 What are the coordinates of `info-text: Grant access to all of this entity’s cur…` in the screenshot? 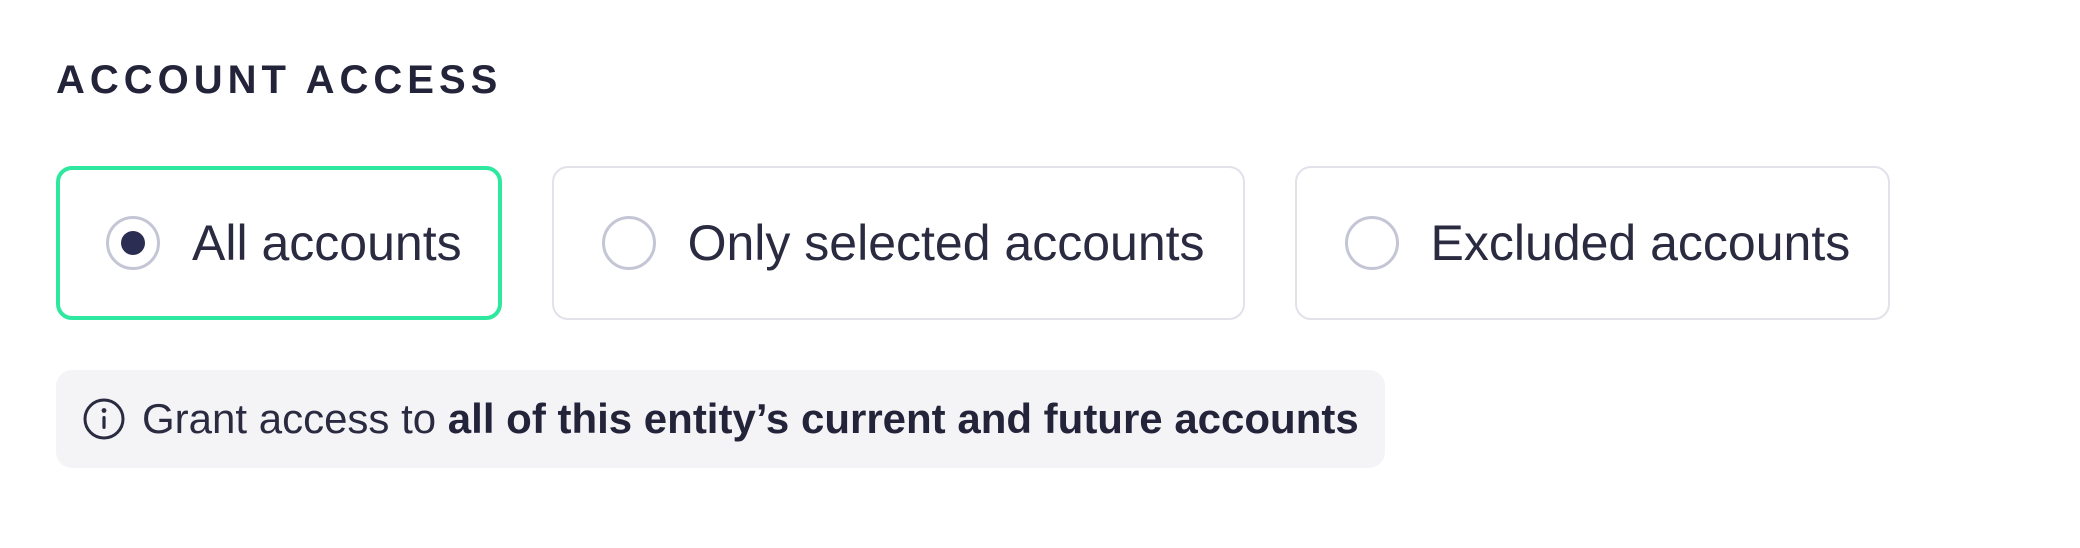 It's located at (750, 419).